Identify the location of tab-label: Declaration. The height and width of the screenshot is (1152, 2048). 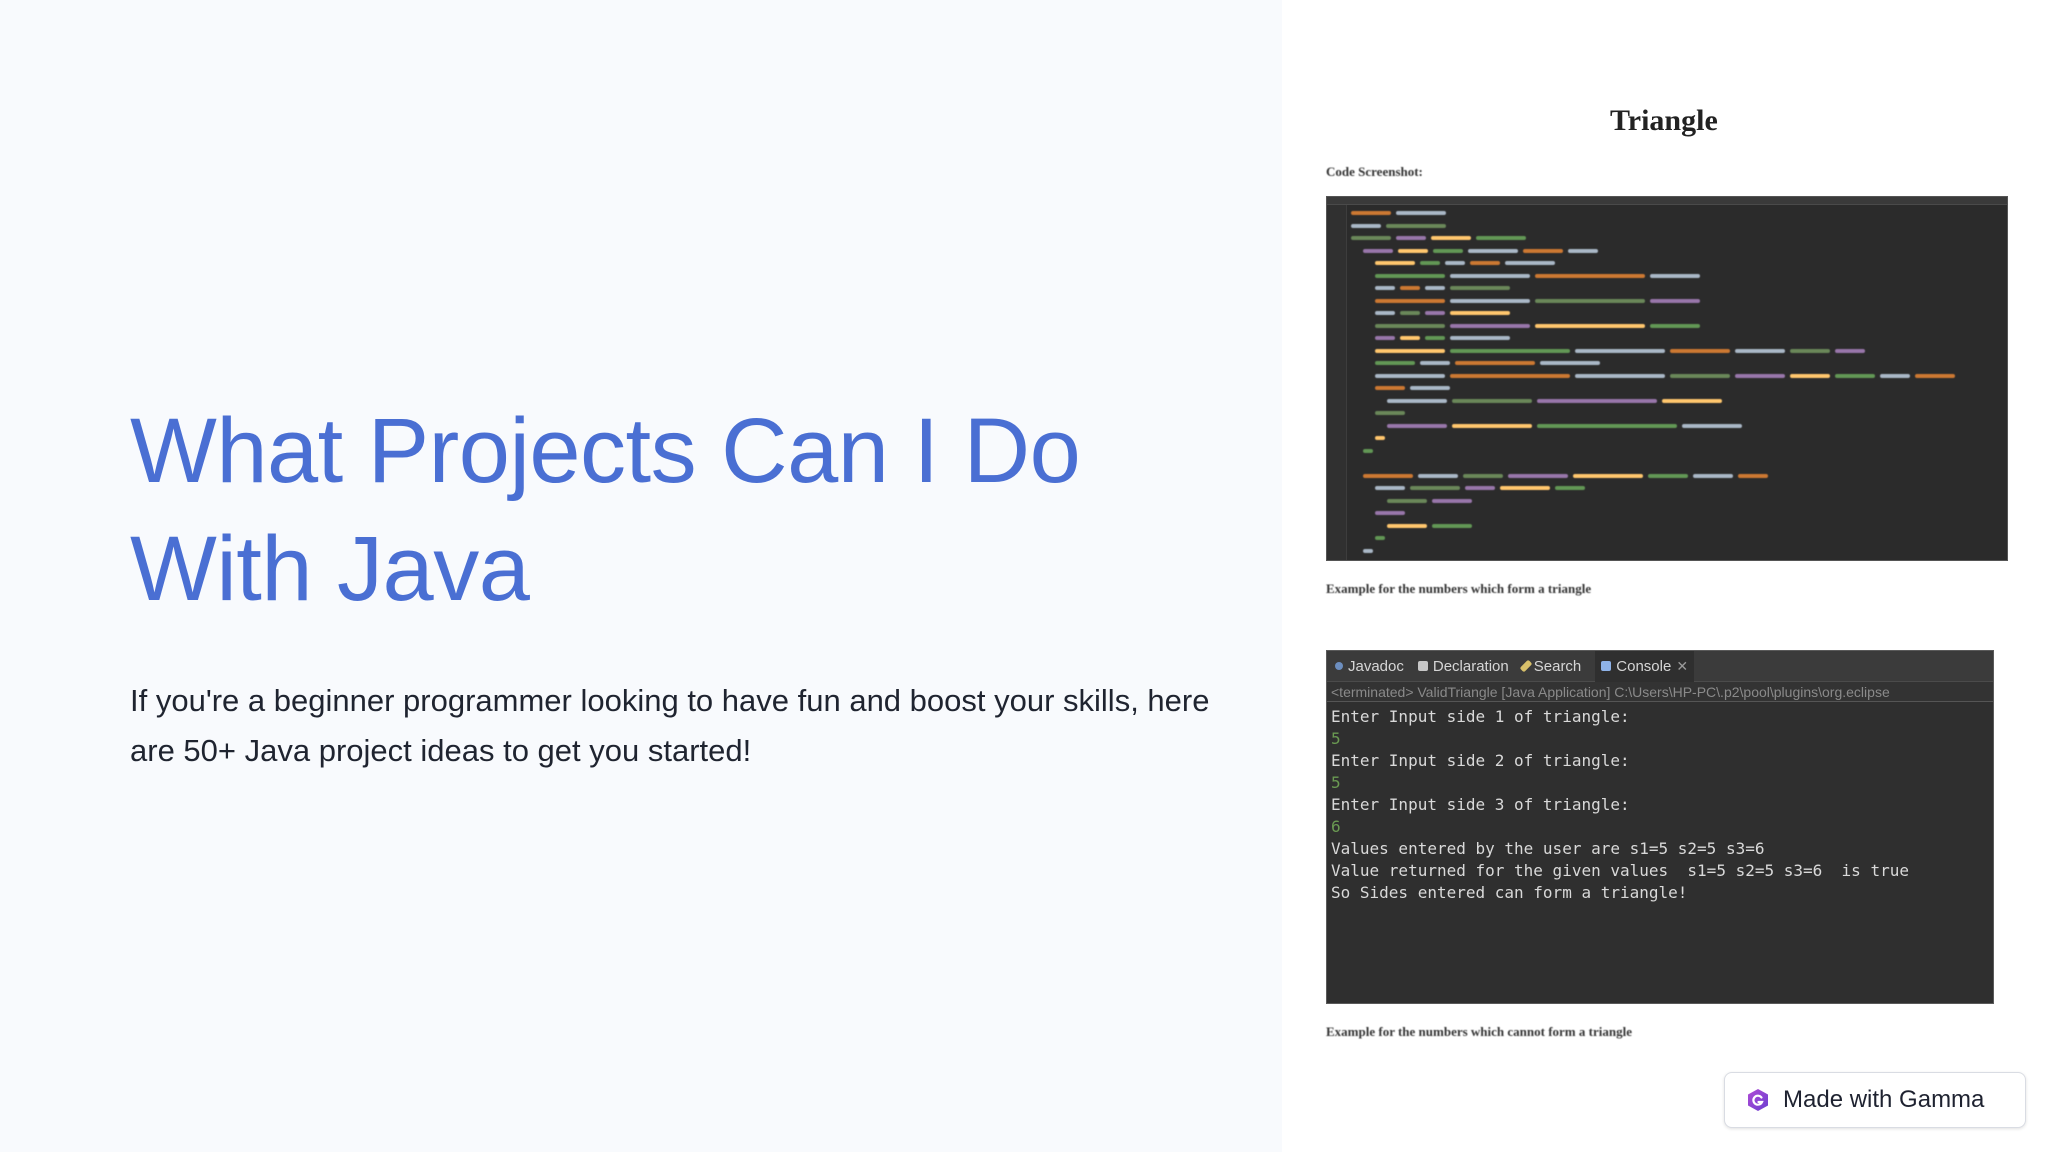
(1470, 666).